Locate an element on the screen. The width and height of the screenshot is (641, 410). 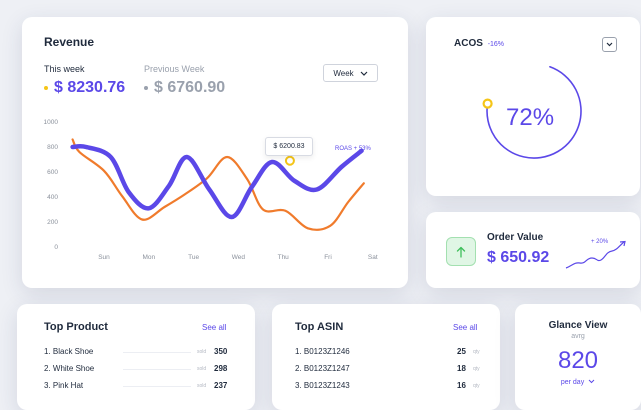
list-item-value: 350 is located at coordinates (221, 351).